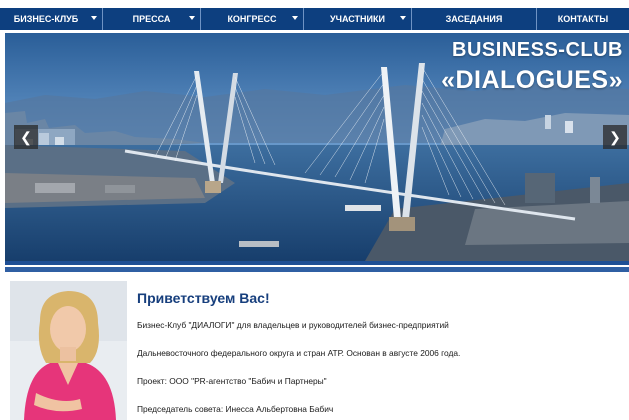 Image resolution: width=629 pixels, height=420 pixels. I want to click on nav-item-participants: УЧАСТНИКИ, so click(358, 19).